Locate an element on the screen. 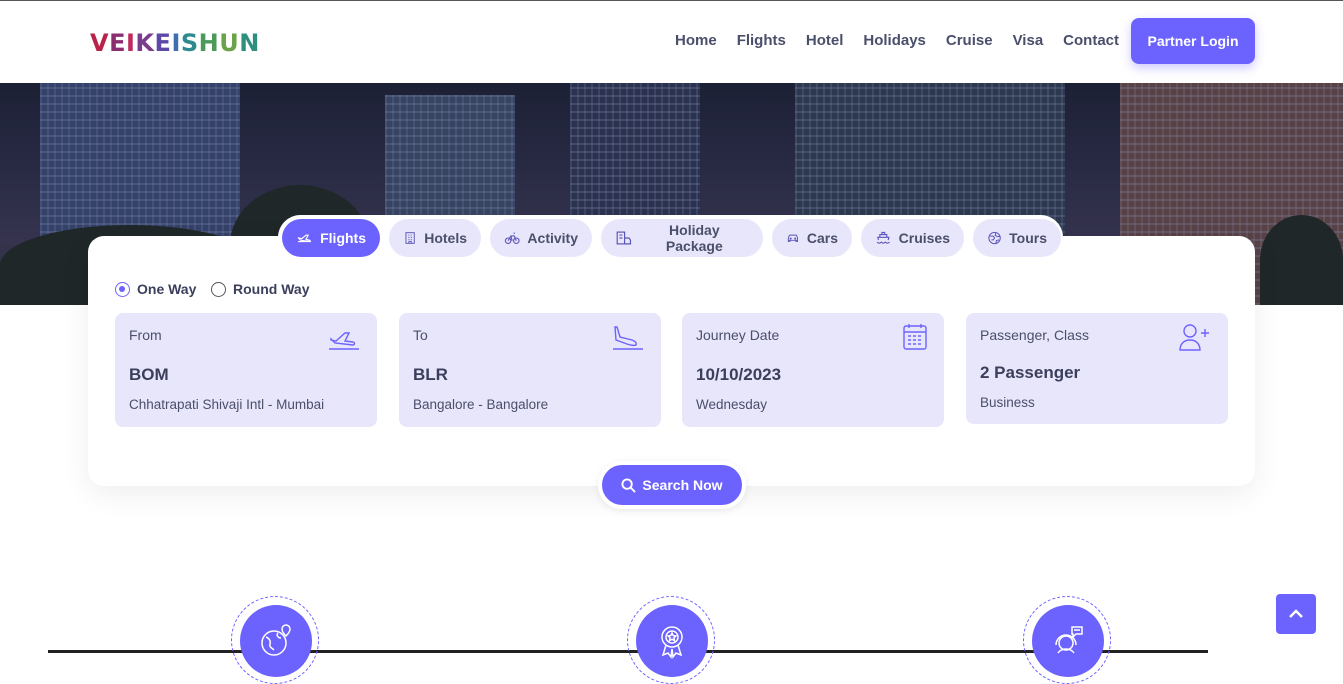  holiday-icon is located at coordinates (624, 238).